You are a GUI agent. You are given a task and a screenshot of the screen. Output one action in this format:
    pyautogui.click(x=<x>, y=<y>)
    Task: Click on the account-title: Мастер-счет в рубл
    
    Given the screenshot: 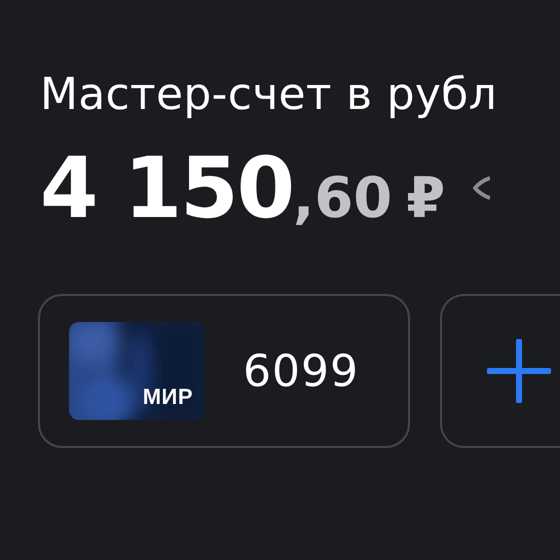 What is the action you would take?
    pyautogui.click(x=269, y=95)
    